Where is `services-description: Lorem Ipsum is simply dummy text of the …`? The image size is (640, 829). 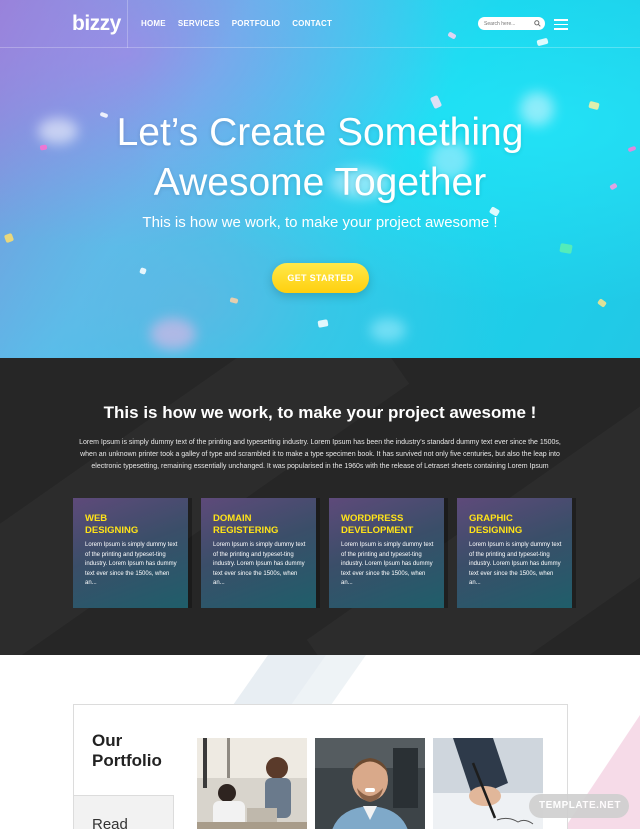
services-description: Lorem Ipsum is simply dummy text of the … is located at coordinates (320, 455).